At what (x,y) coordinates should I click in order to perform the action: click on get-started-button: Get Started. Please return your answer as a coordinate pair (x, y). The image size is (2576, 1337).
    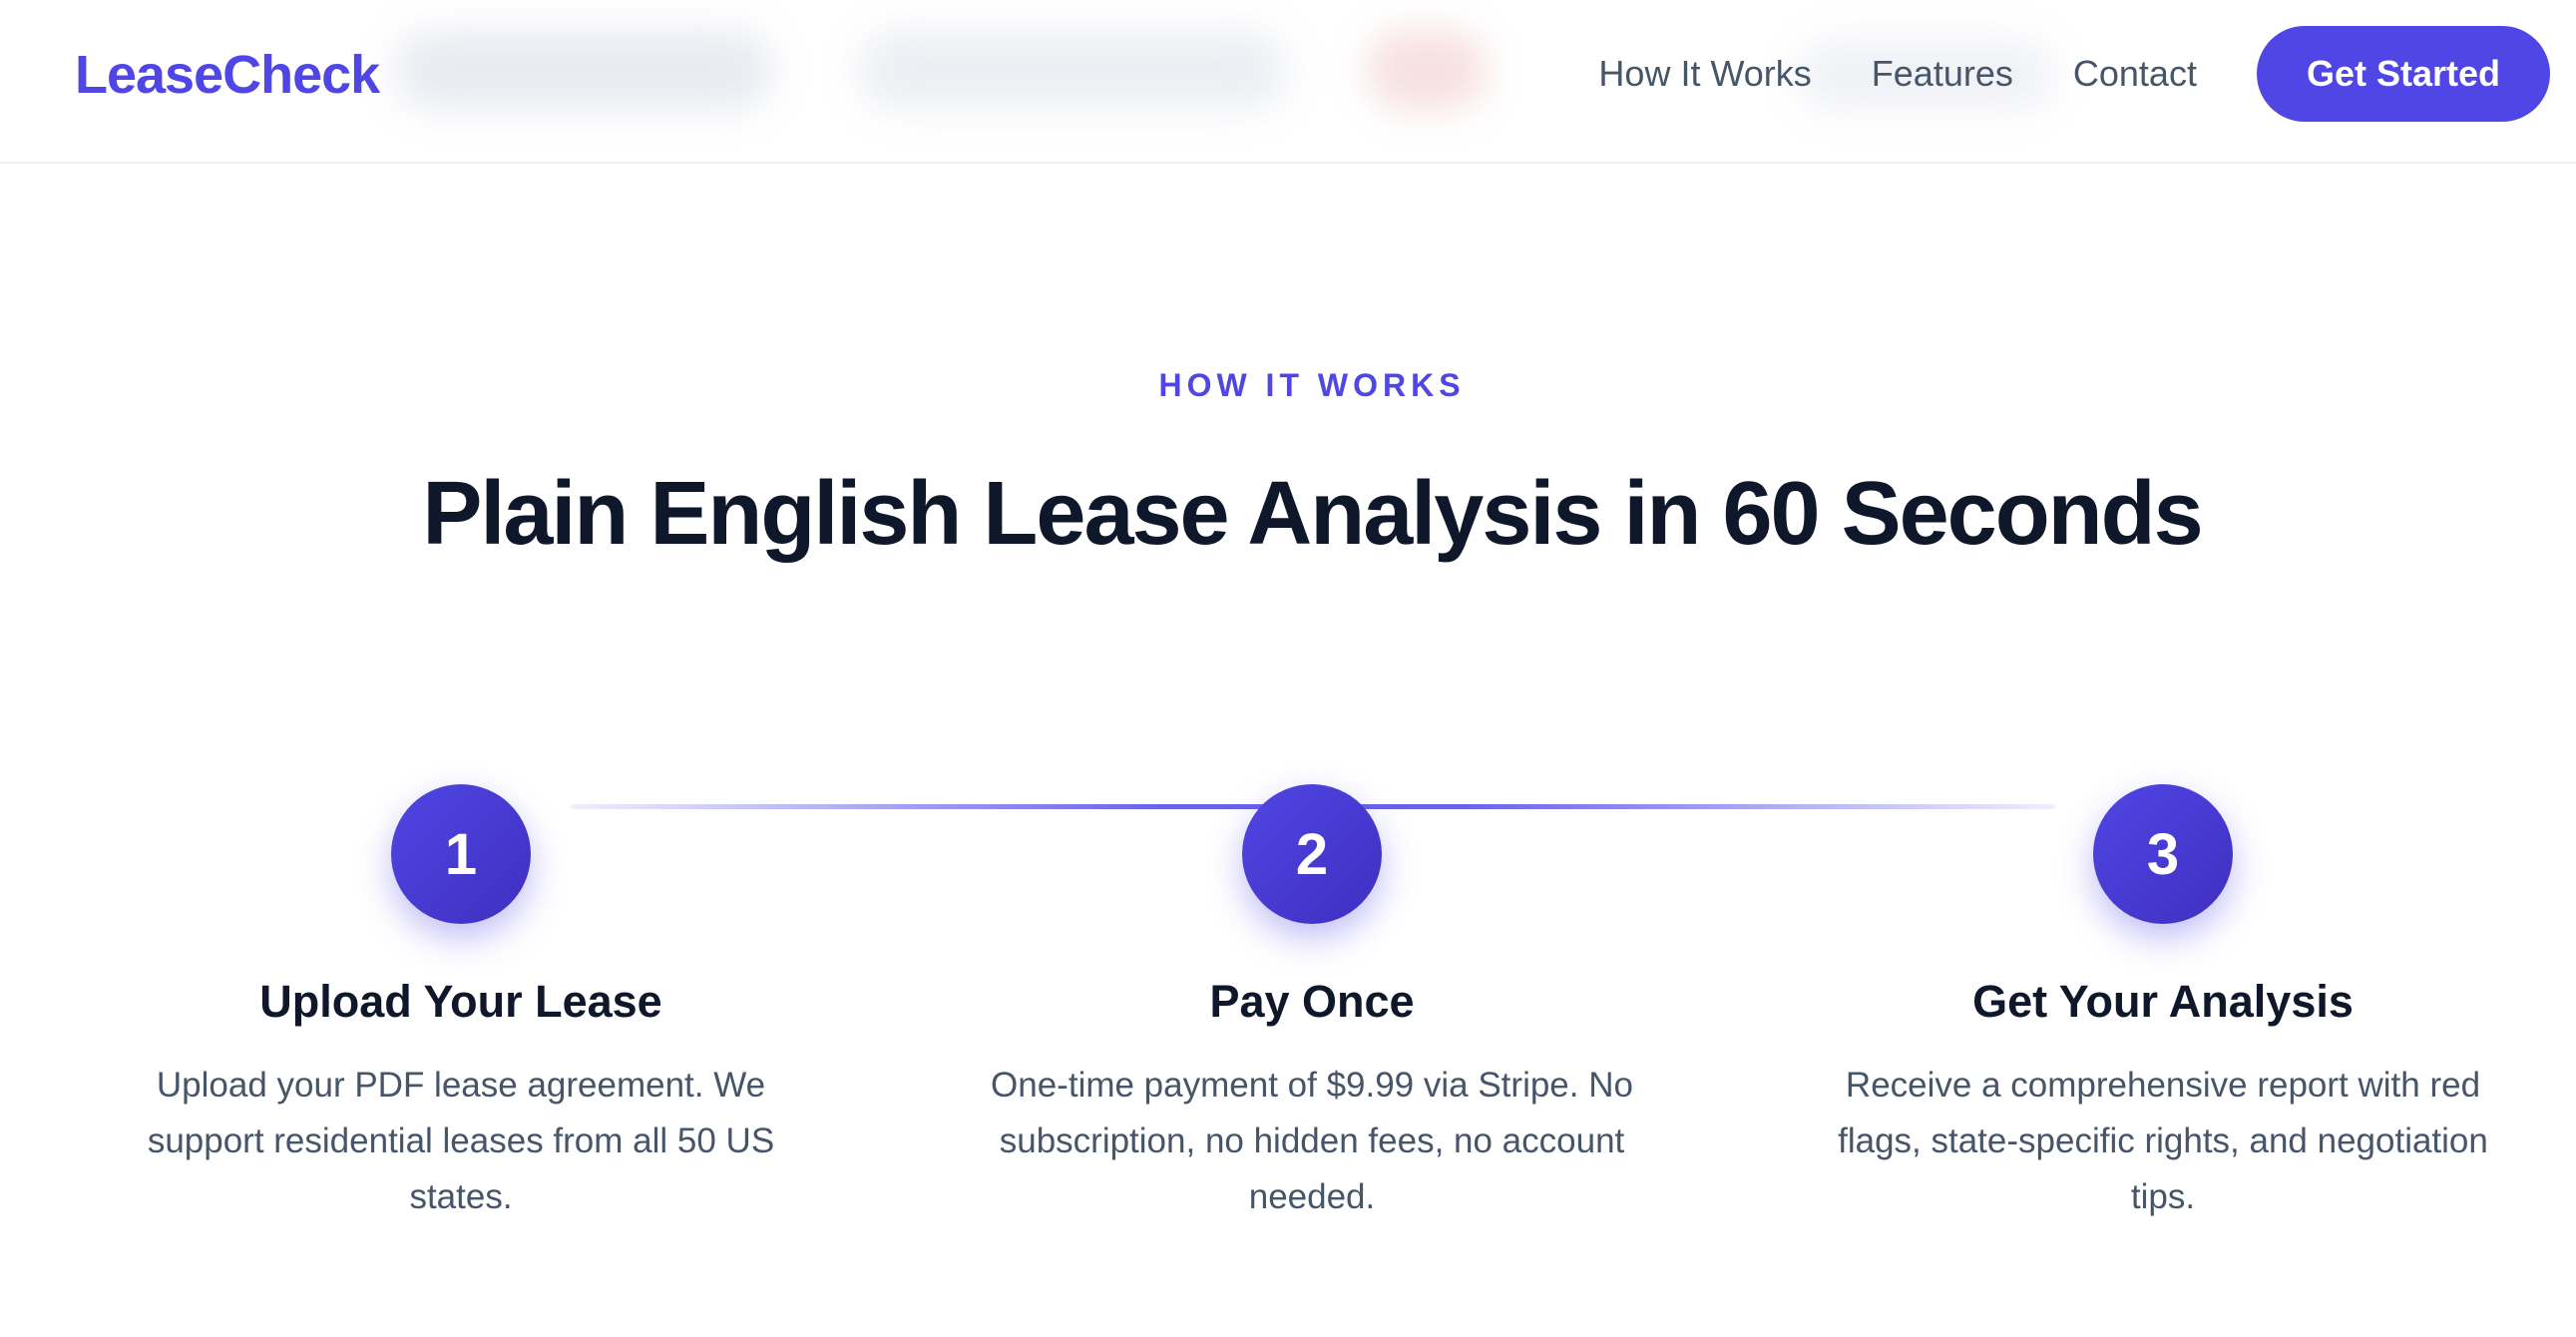
    Looking at the image, I should click on (2403, 74).